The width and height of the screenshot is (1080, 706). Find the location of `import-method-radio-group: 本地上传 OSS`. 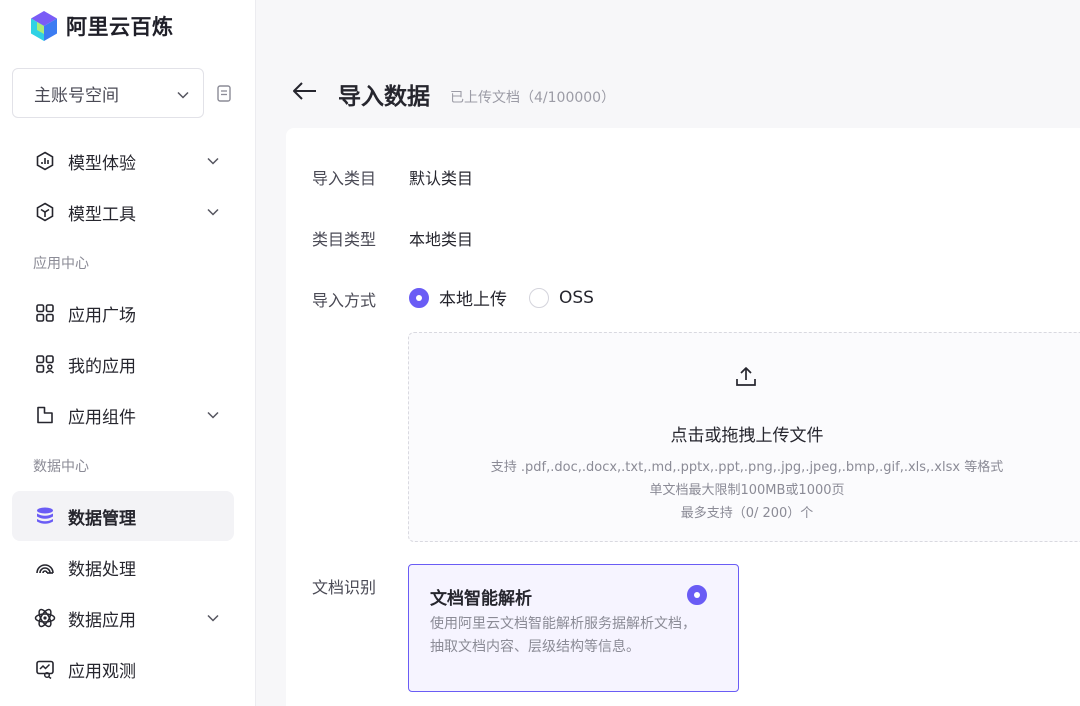

import-method-radio-group: 本地上传 OSS is located at coordinates (501, 297).